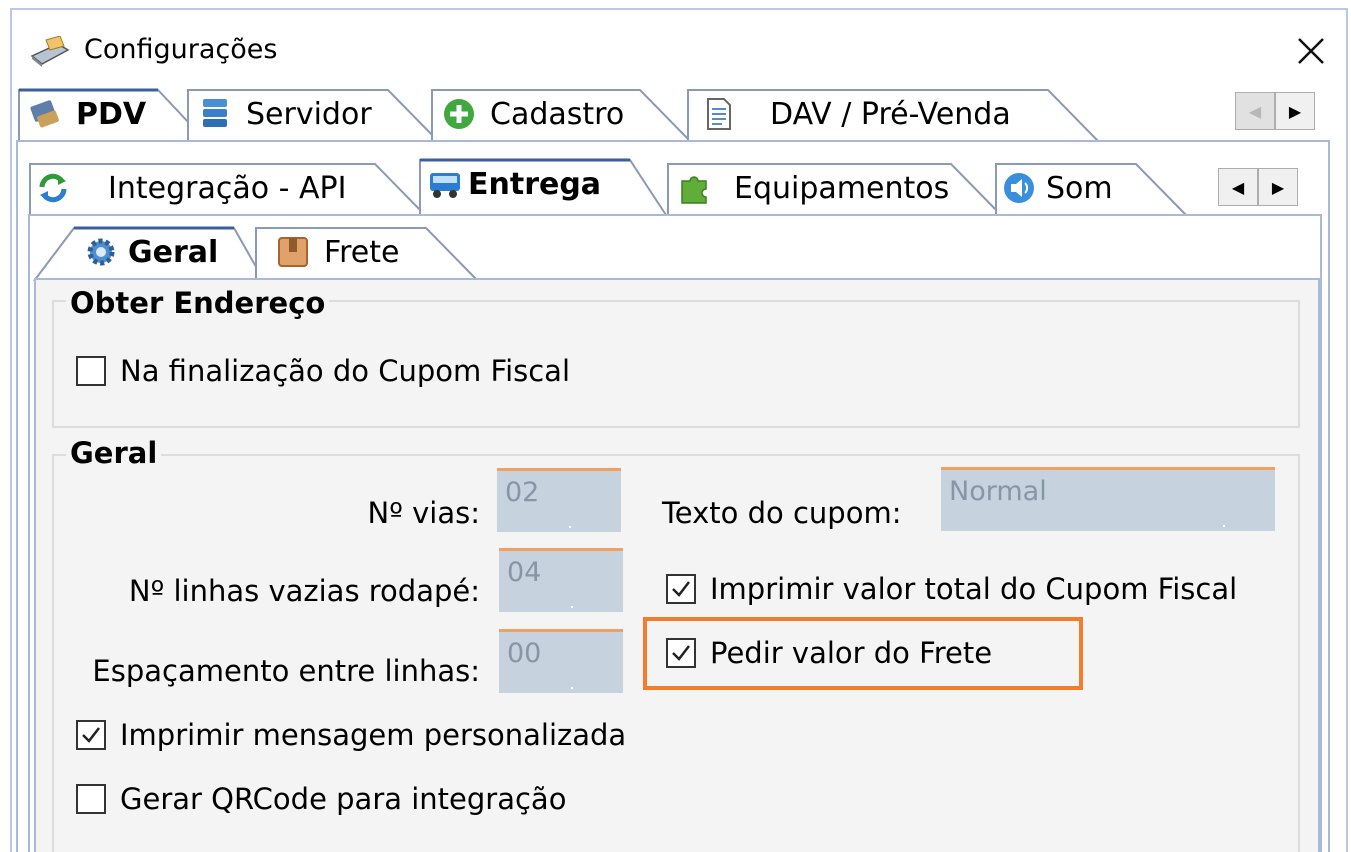 This screenshot has width=1351, height=852. I want to click on tab-servidor: Servidor, so click(313, 115).